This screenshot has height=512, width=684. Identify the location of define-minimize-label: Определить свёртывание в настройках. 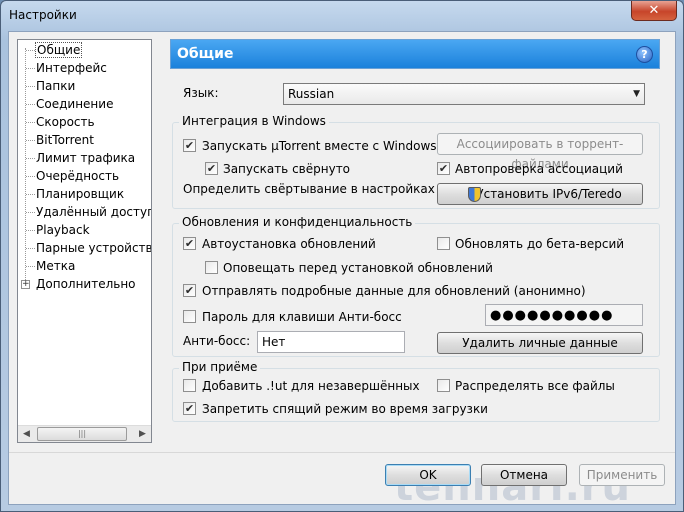
(309, 189).